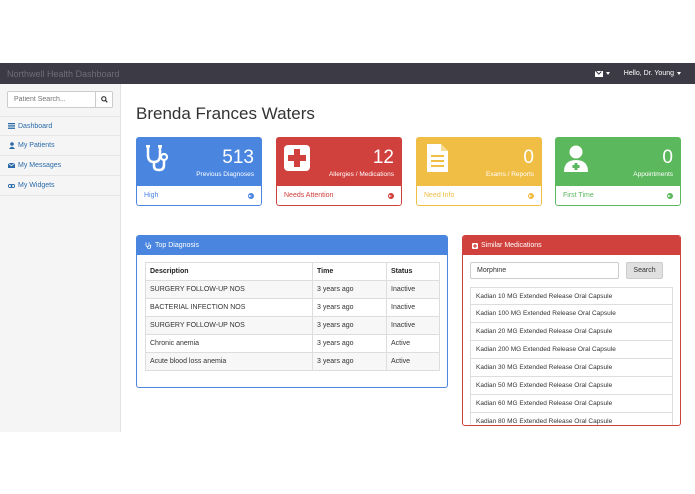 Image resolution: width=695 pixels, height=494 pixels. Describe the element at coordinates (509, 174) in the screenshot. I see `stat-label: Exams / Reports` at that location.